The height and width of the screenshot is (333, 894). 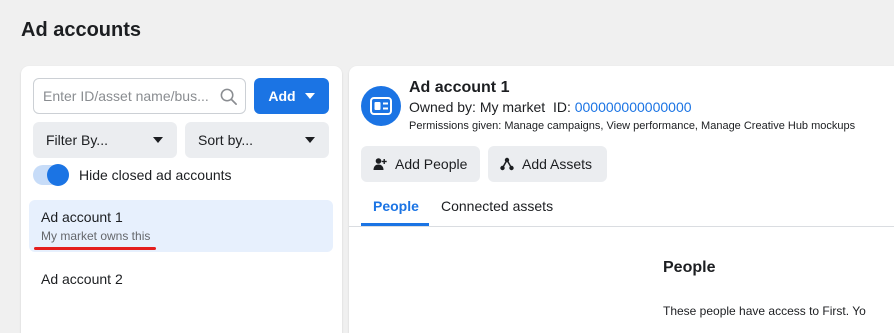 I want to click on hide-closed-row: Hide closed ad accounts, so click(x=132, y=175).